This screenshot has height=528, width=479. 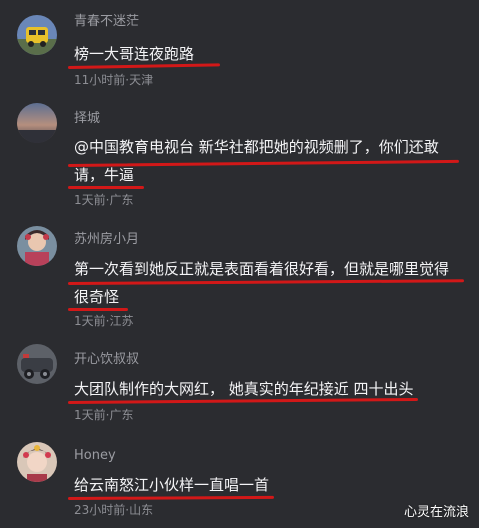 I want to click on watermark: 心灵在流浪, so click(x=436, y=512).